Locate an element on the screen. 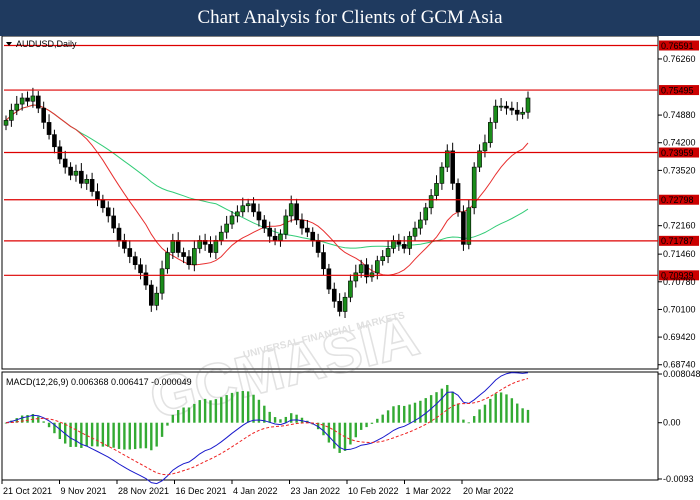  macd-tick-label: -0.0093 is located at coordinates (678, 479).